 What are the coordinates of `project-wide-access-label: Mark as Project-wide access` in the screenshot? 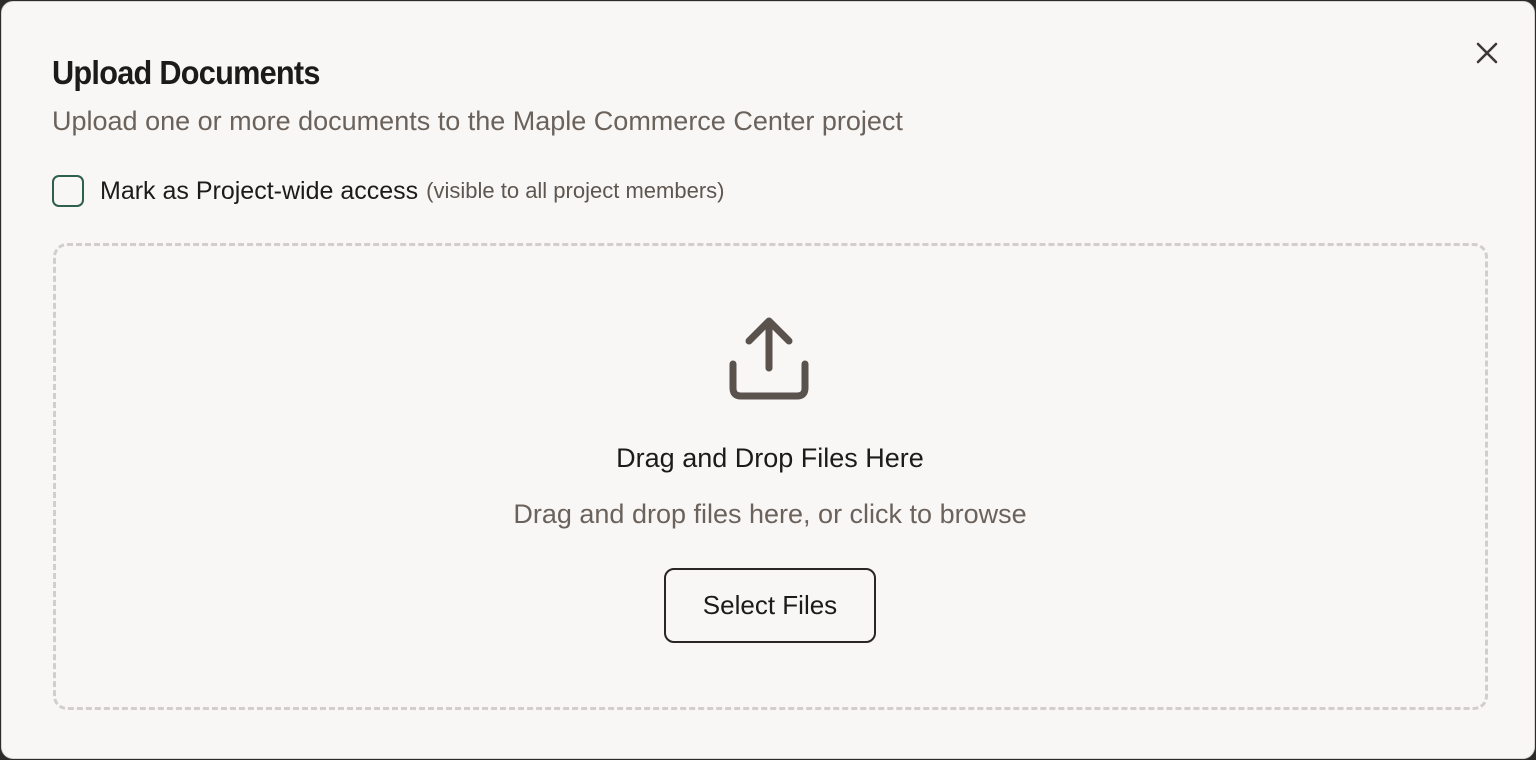 It's located at (259, 191).